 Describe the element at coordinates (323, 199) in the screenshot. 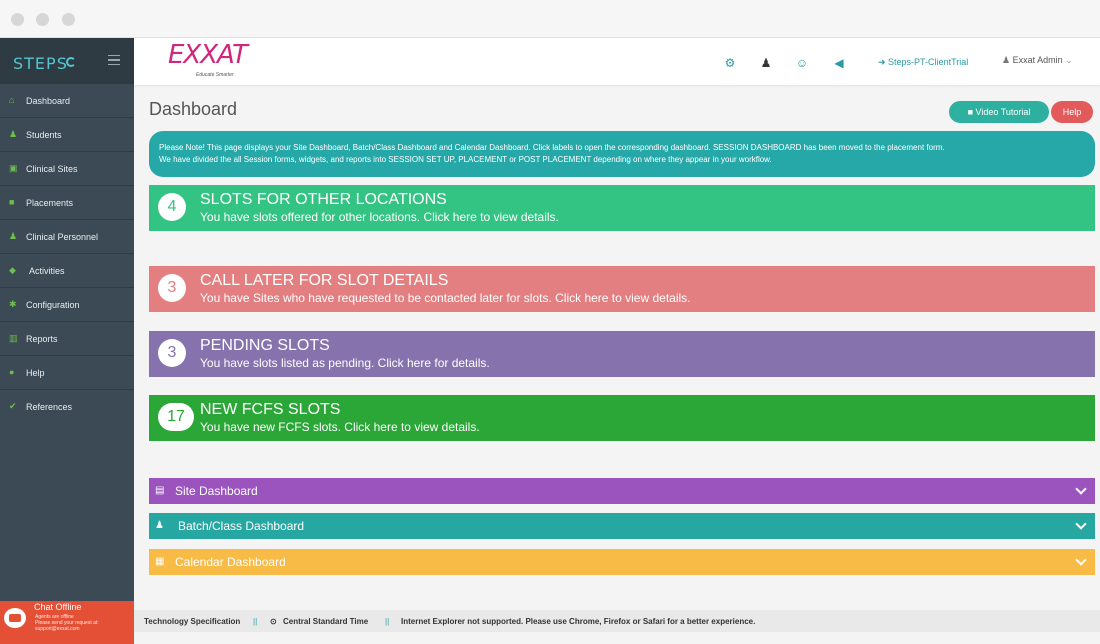

I see `card-title: SLOTS FOR OTHER LOCATIONS` at that location.